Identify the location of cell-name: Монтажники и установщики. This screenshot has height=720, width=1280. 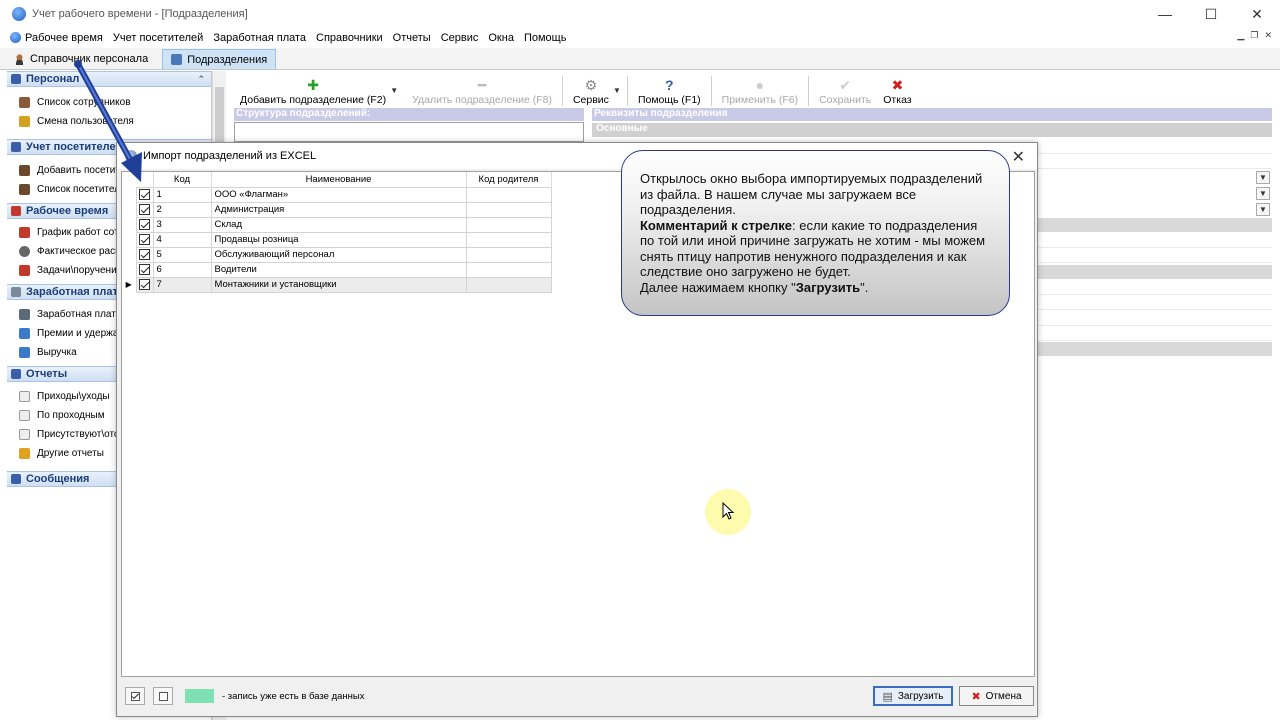
(338, 284).